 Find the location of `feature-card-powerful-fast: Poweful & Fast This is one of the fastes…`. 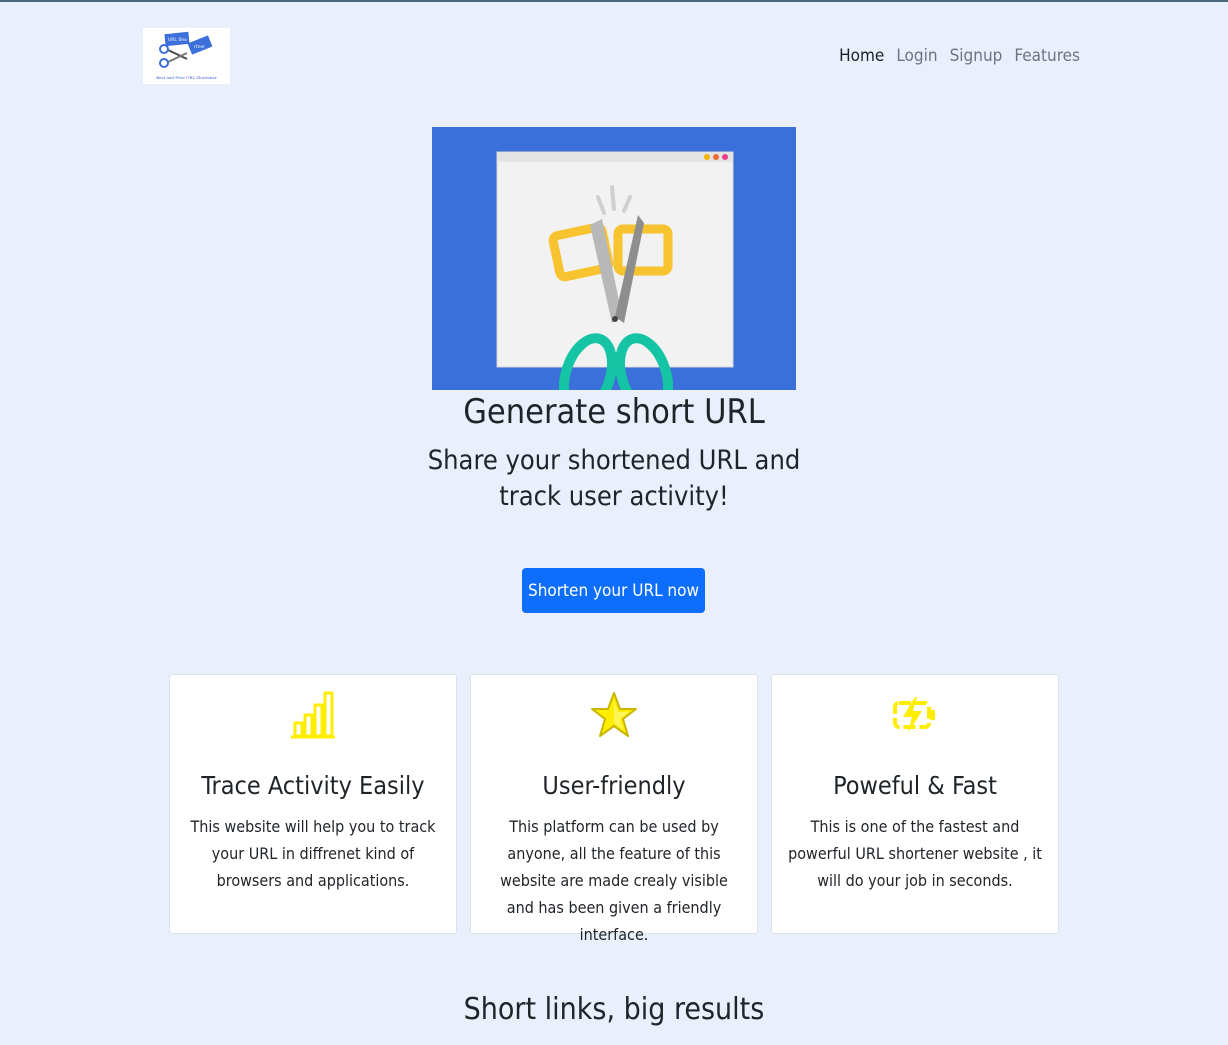

feature-card-powerful-fast: Poweful & Fast This is one of the fastes… is located at coordinates (915, 804).